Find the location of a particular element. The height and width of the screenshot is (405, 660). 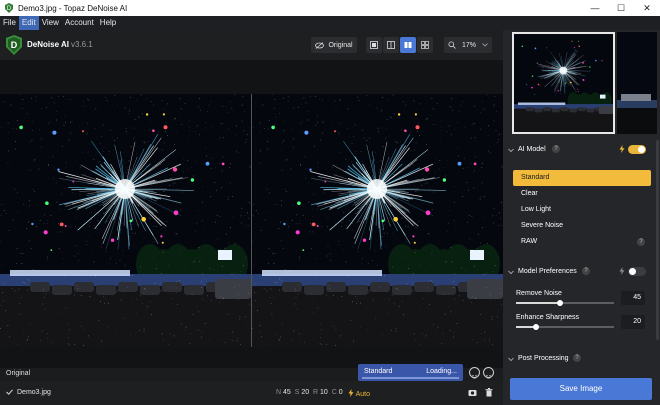

menu-help: Help is located at coordinates (108, 23).